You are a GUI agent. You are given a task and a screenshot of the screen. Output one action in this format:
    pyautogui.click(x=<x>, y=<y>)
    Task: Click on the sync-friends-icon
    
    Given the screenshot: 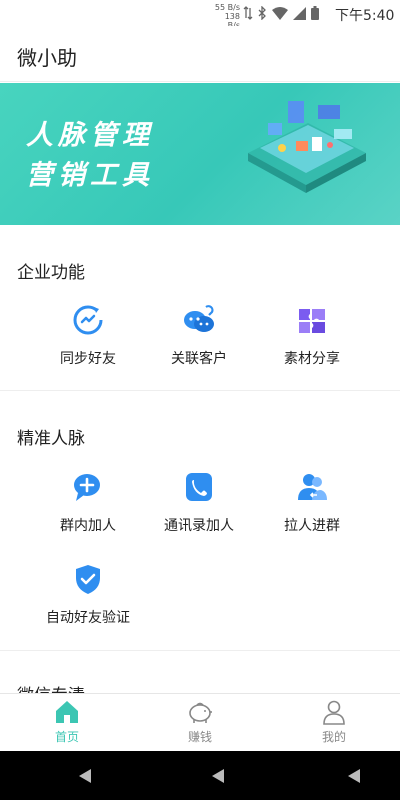 What is the action you would take?
    pyautogui.click(x=88, y=320)
    